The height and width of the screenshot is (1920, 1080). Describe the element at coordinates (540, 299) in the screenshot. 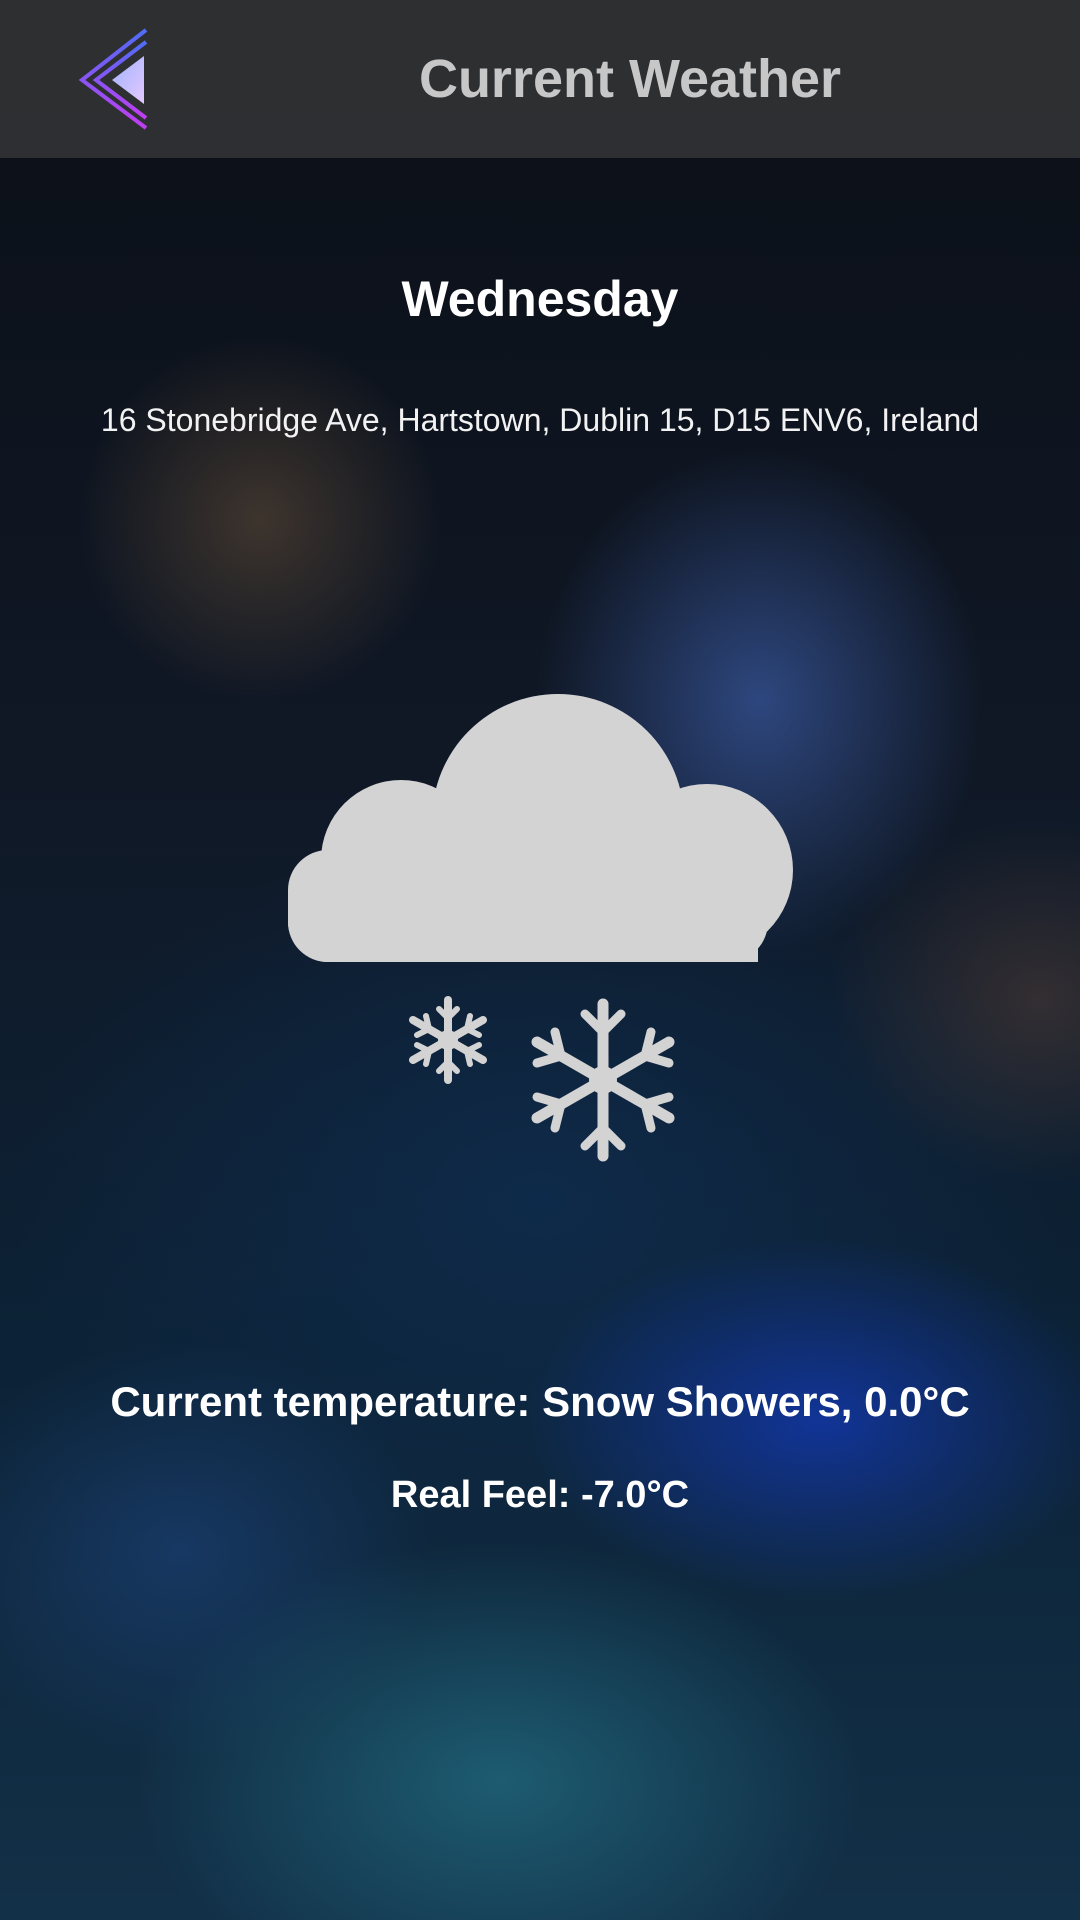

I see `day-label: Wednesday` at that location.